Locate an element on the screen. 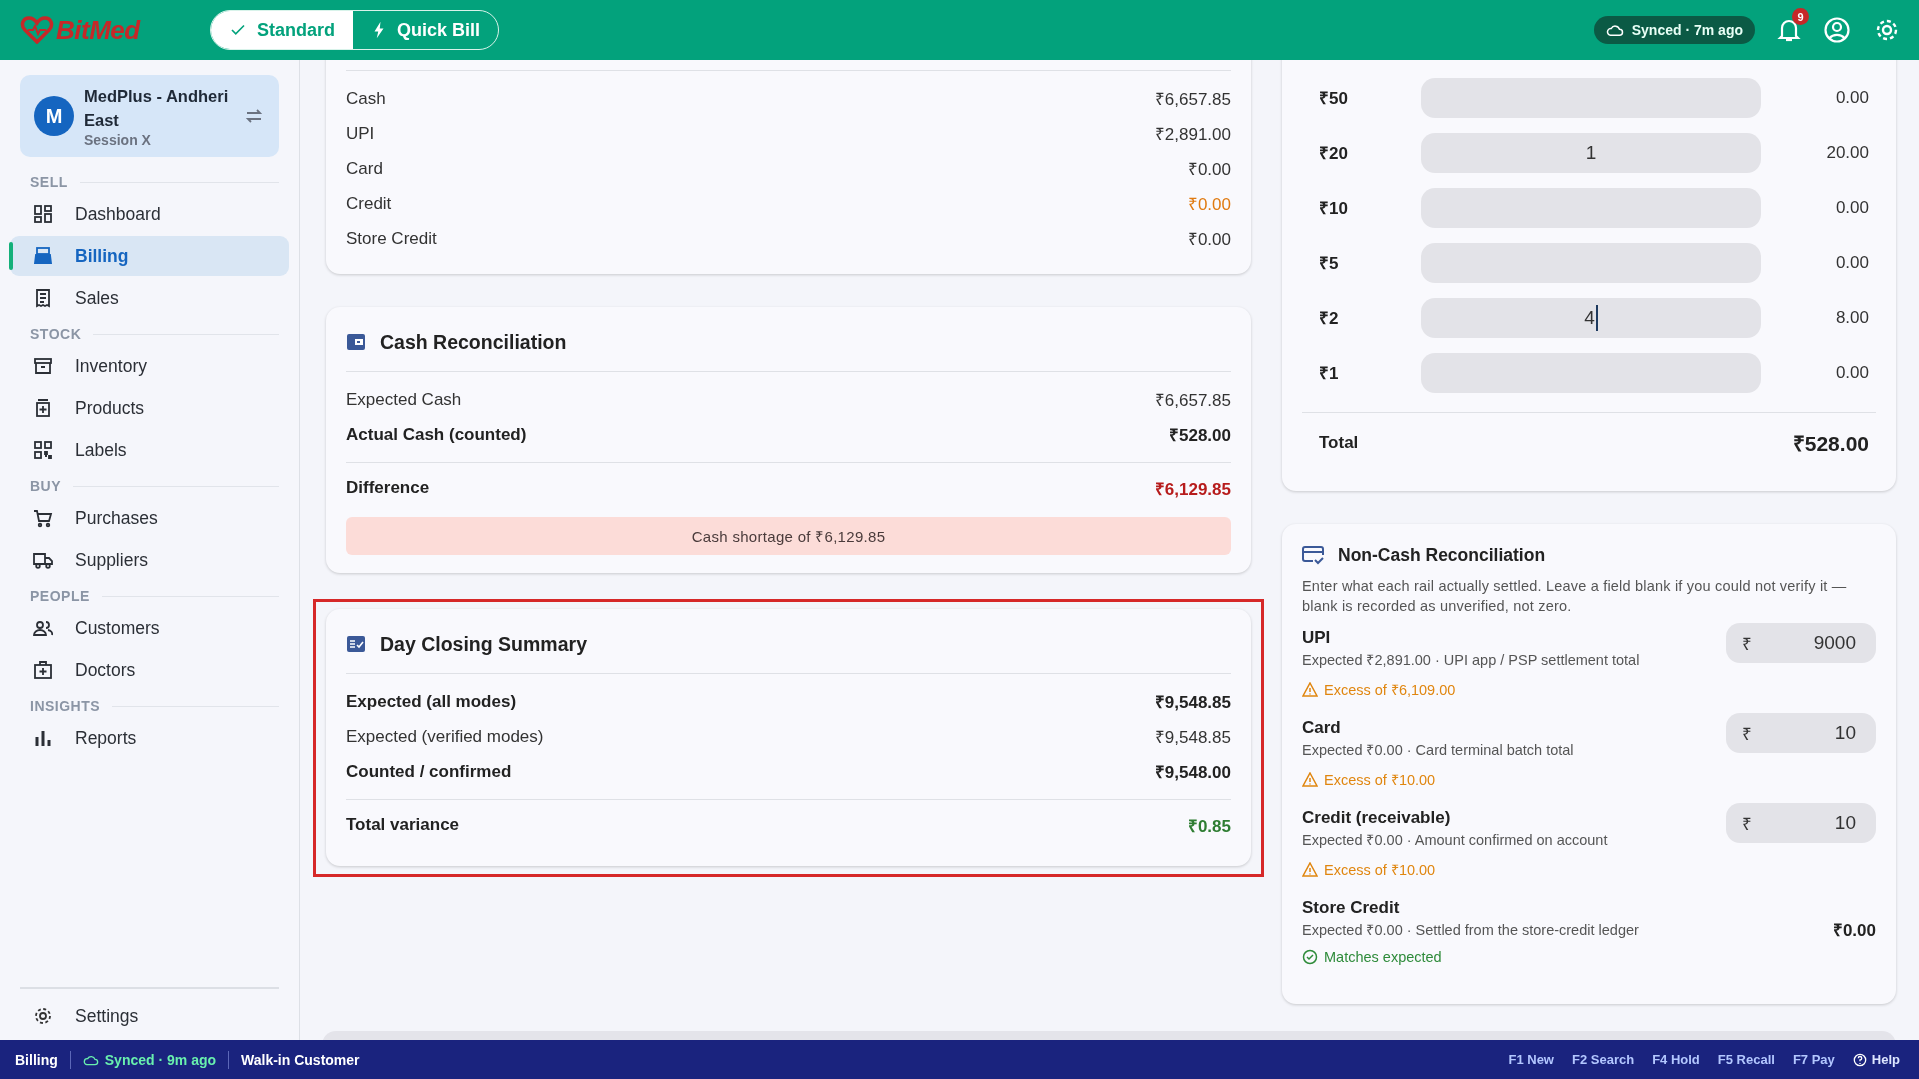 The width and height of the screenshot is (1919, 1079). qr-icon is located at coordinates (43, 450).